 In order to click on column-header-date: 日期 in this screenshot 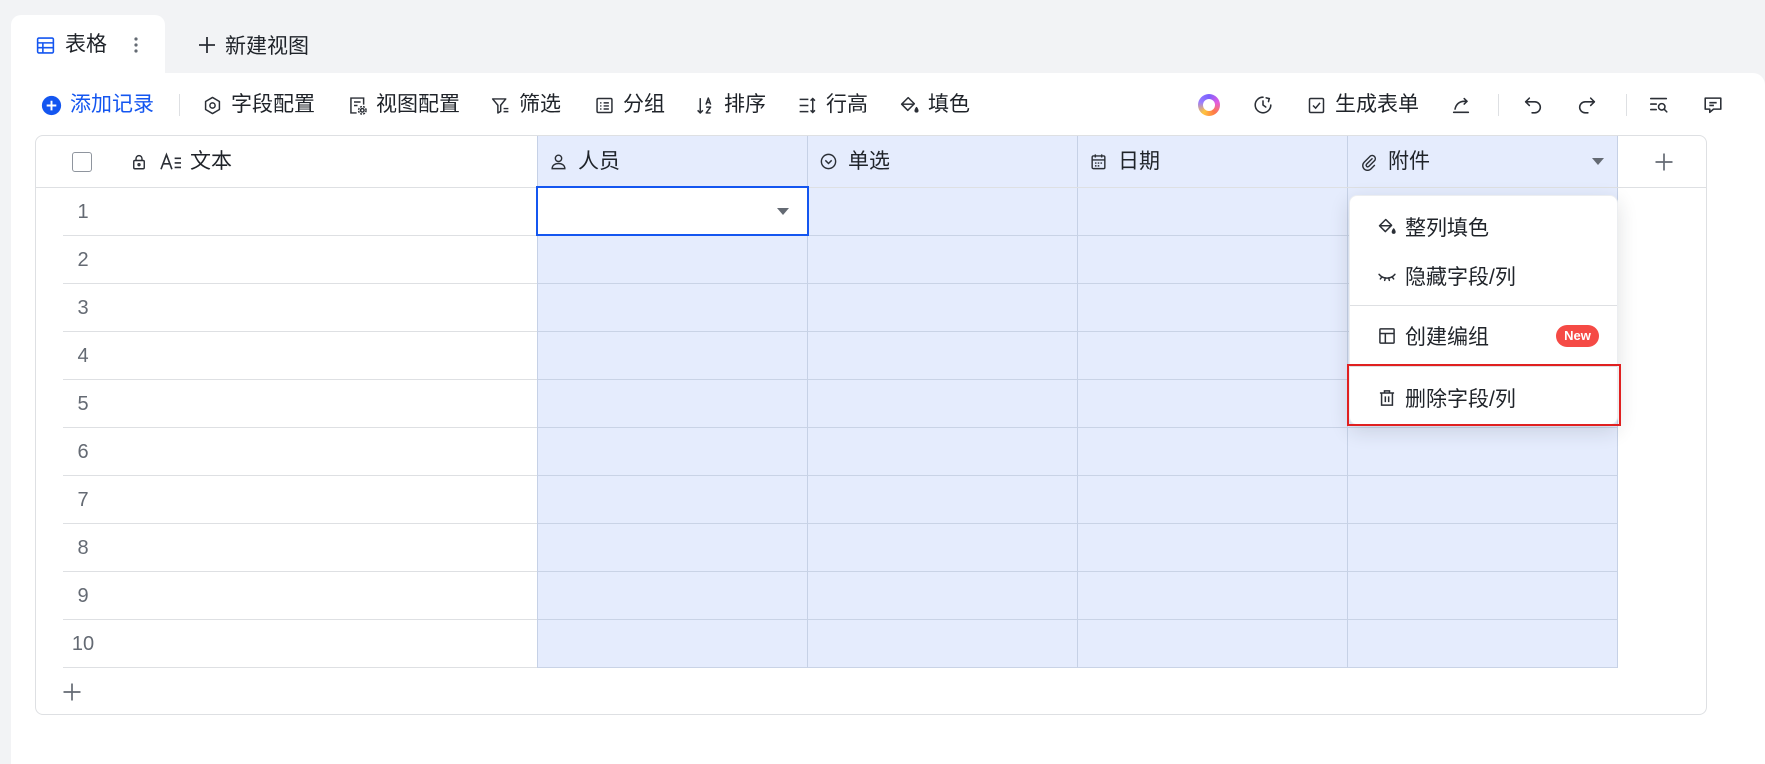, I will do `click(1212, 161)`.